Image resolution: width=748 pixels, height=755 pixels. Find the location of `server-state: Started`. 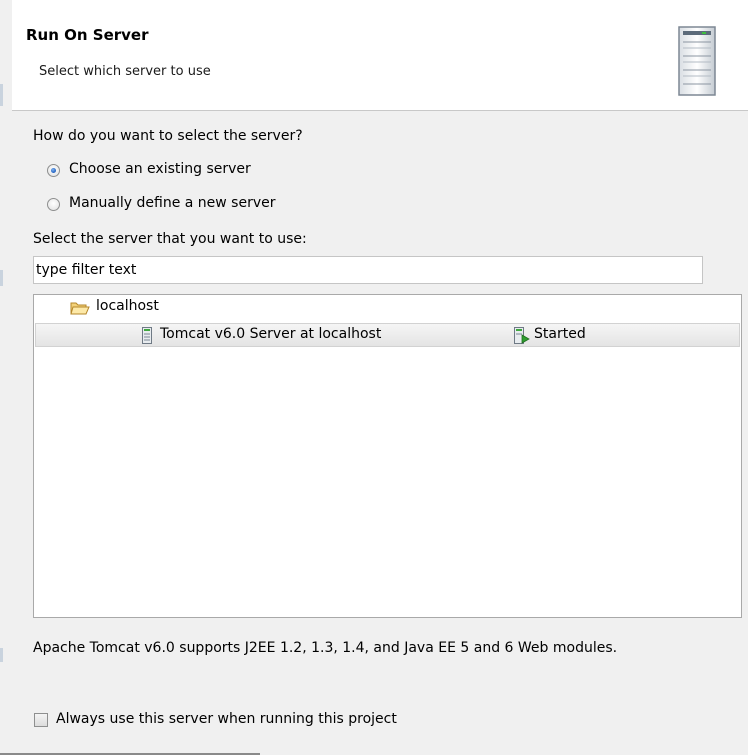

server-state: Started is located at coordinates (560, 334).